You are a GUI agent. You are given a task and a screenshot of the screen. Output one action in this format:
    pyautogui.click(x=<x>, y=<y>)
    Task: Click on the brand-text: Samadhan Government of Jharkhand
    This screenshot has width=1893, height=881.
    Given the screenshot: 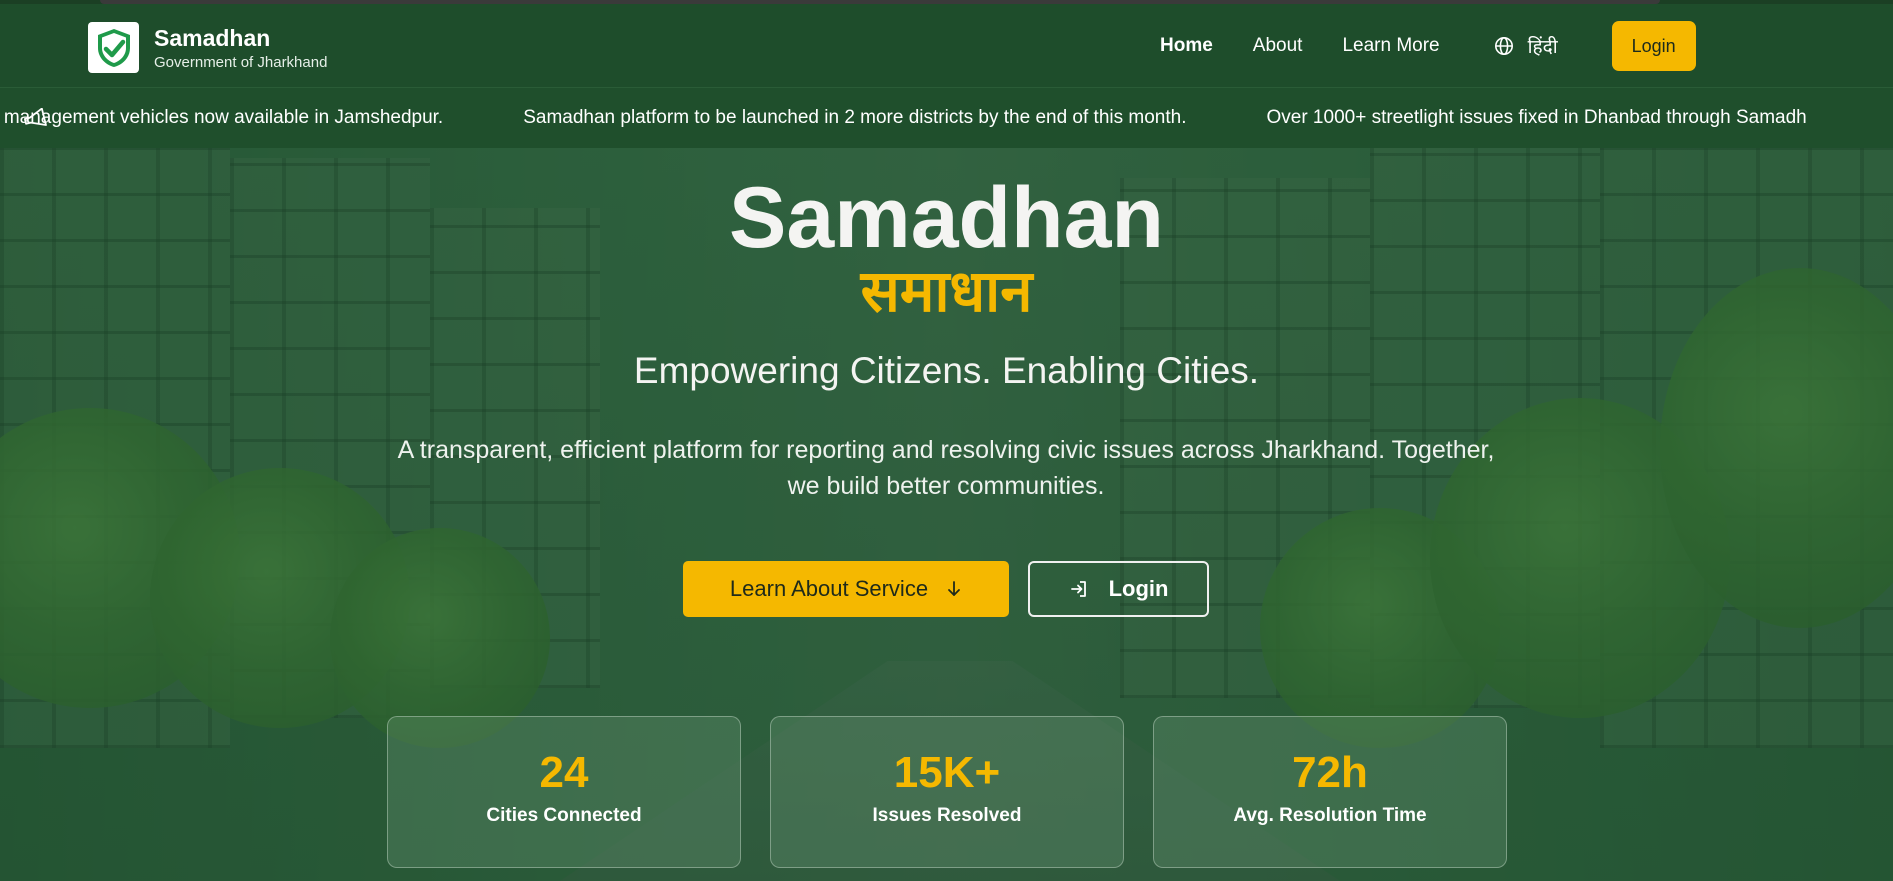 What is the action you would take?
    pyautogui.click(x=240, y=48)
    